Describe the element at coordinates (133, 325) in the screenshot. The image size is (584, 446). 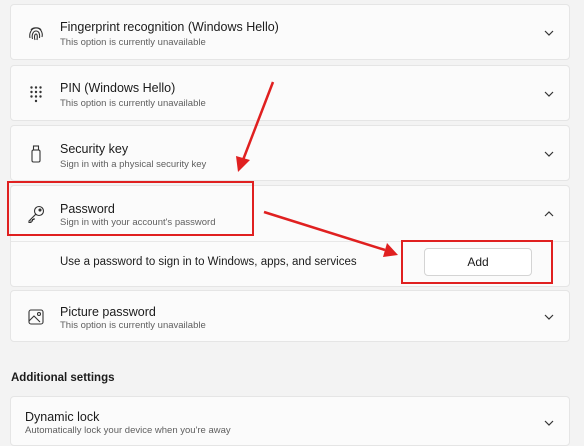
I see `picture-password-subtitle: This option is currently unavailable` at that location.